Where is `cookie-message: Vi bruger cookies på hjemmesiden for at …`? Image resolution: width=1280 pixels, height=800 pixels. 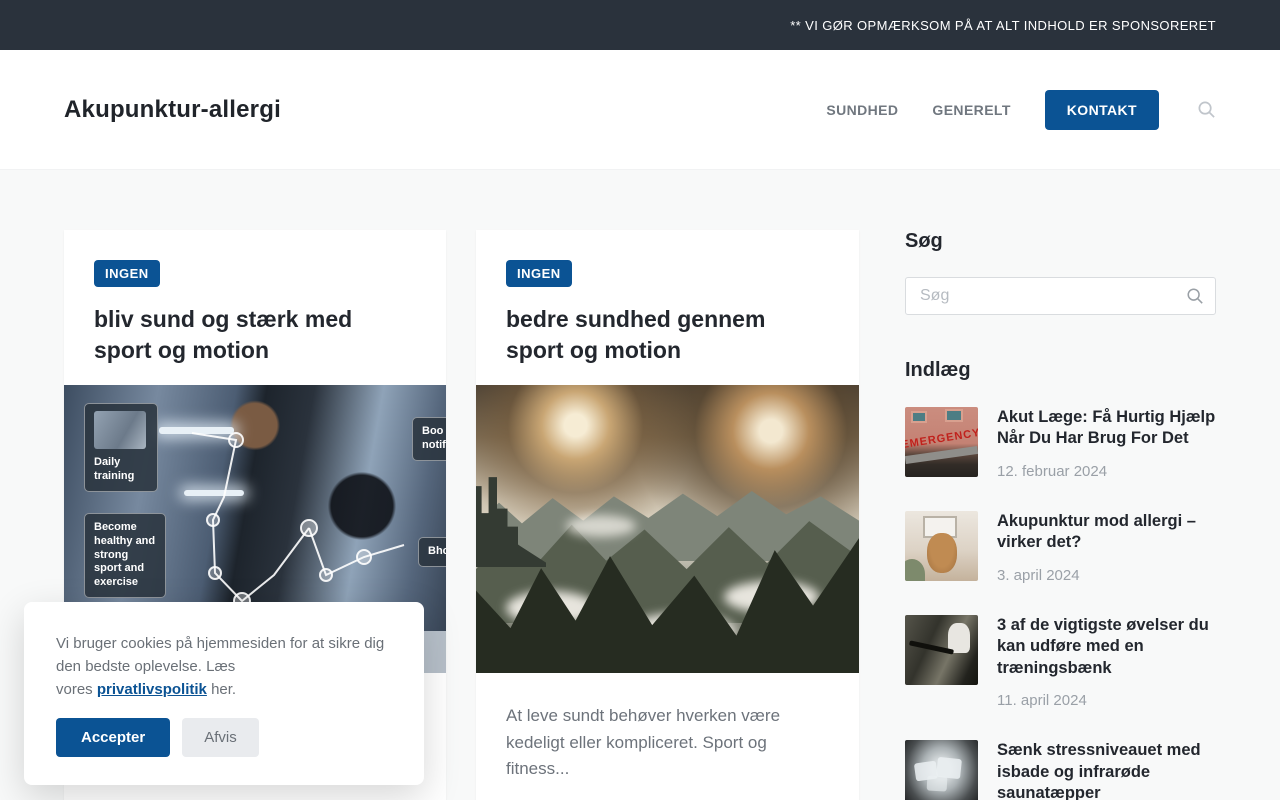 cookie-message: Vi bruger cookies på hjemmesiden for at … is located at coordinates (220, 666).